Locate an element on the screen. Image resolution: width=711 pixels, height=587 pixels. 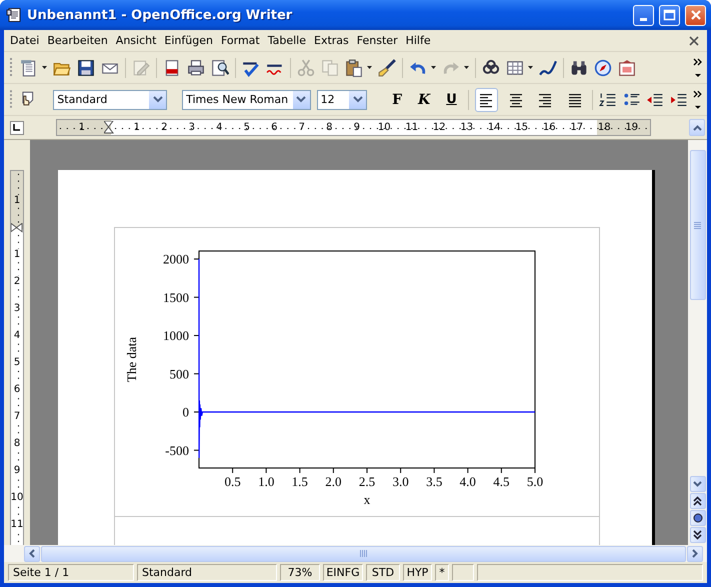
binoculars-icon is located at coordinates (579, 67).